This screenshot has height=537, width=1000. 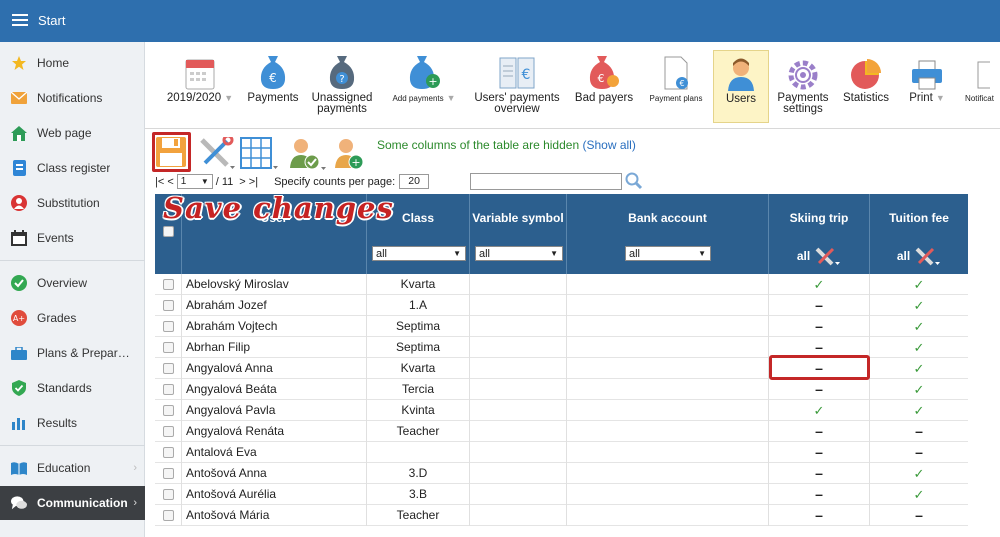 I want to click on sidebar-item-grades: A+ Grades, so click(x=72, y=318).